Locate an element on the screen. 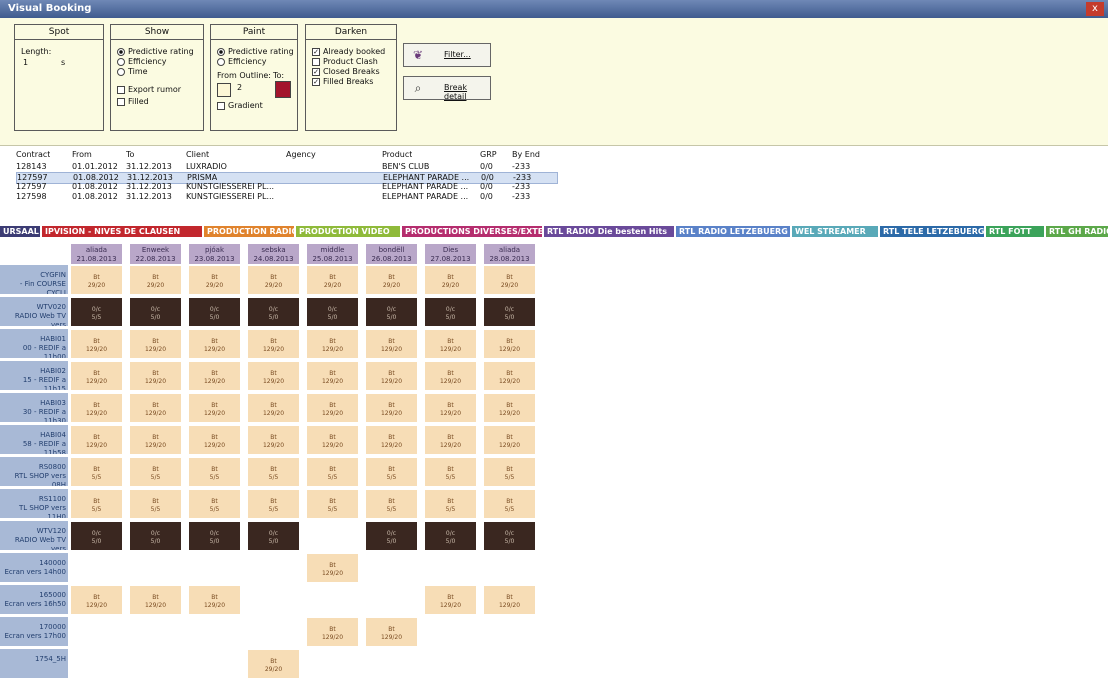 Image resolution: width=1108 pixels, height=679 pixels. paint-option-predictive: Predictive rating is located at coordinates (255, 52).